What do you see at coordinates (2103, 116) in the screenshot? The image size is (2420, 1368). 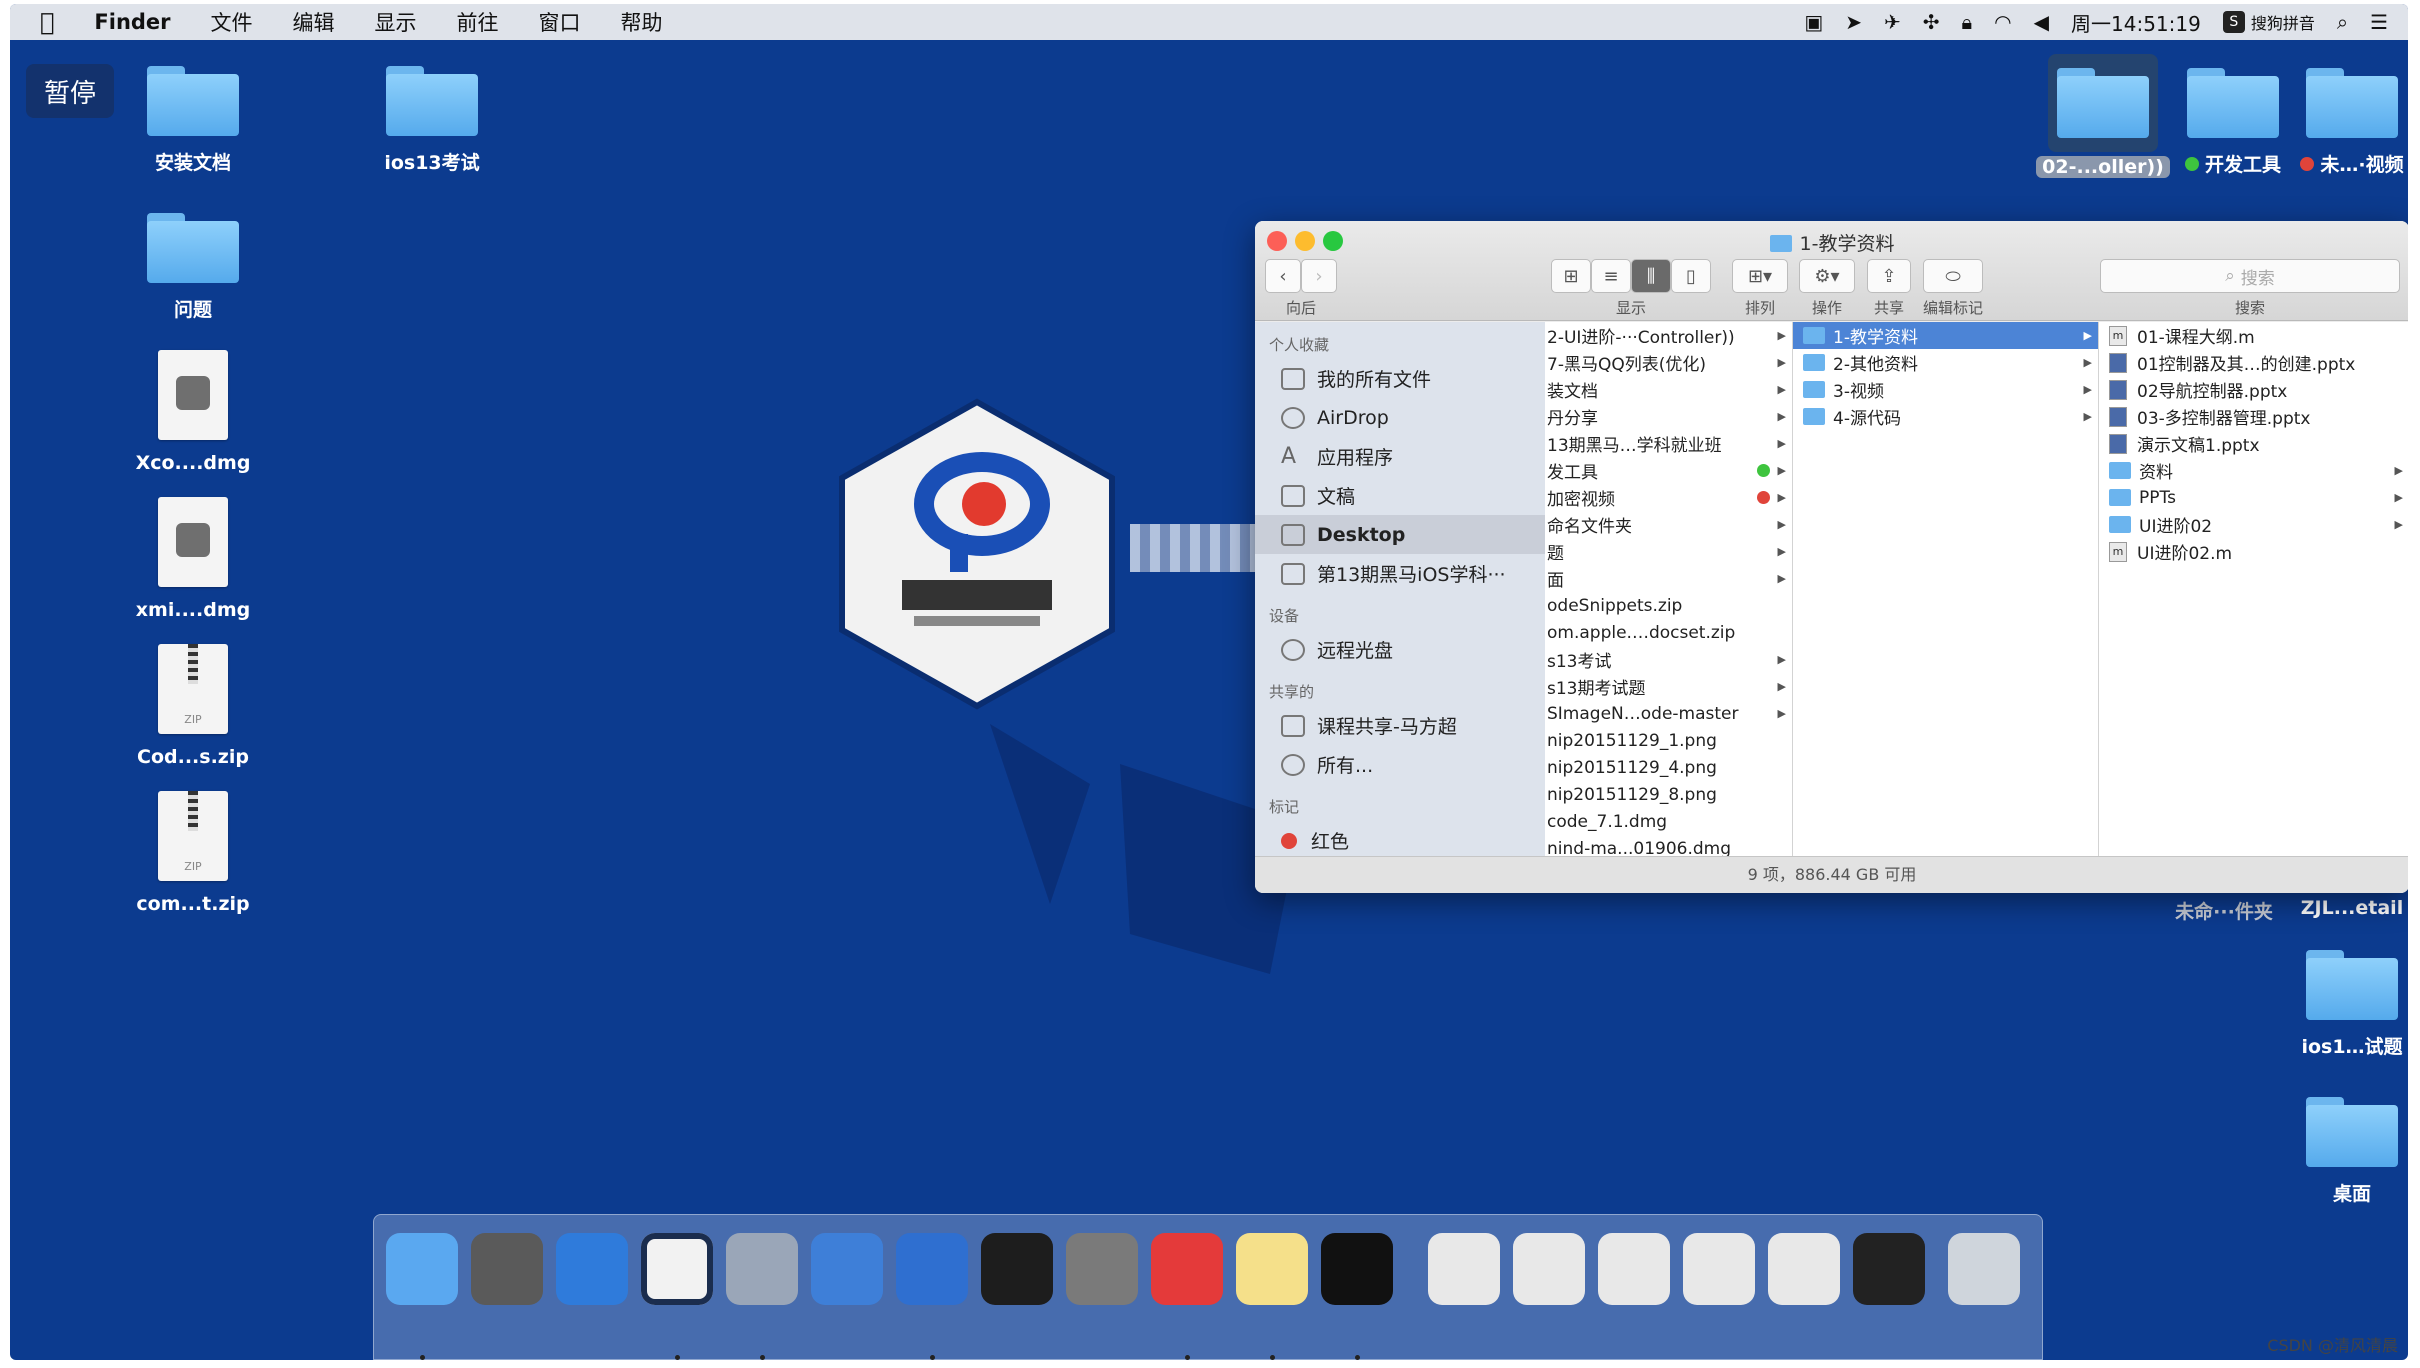 I see `desktop-icon-02-controller: 02-...oller))` at bounding box center [2103, 116].